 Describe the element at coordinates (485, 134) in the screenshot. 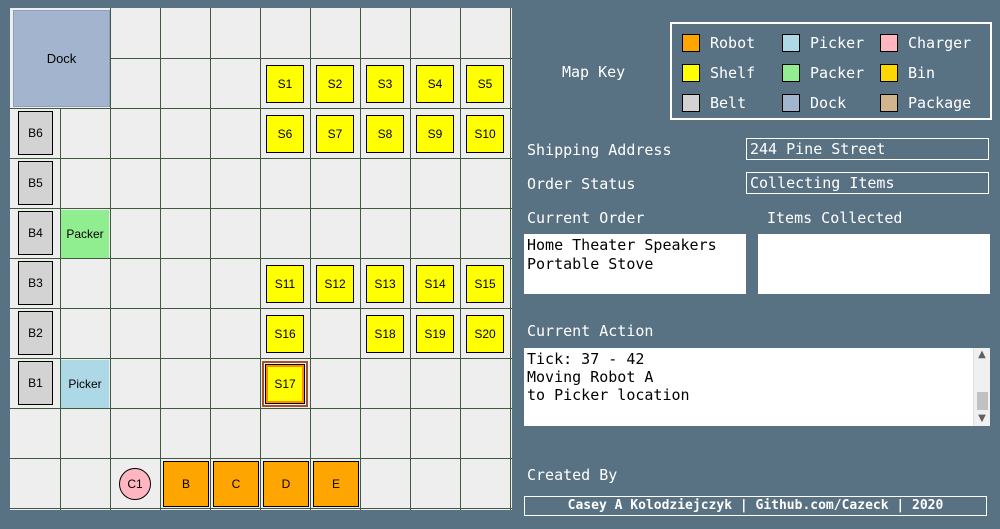

I see `shelf-s10: S10` at that location.